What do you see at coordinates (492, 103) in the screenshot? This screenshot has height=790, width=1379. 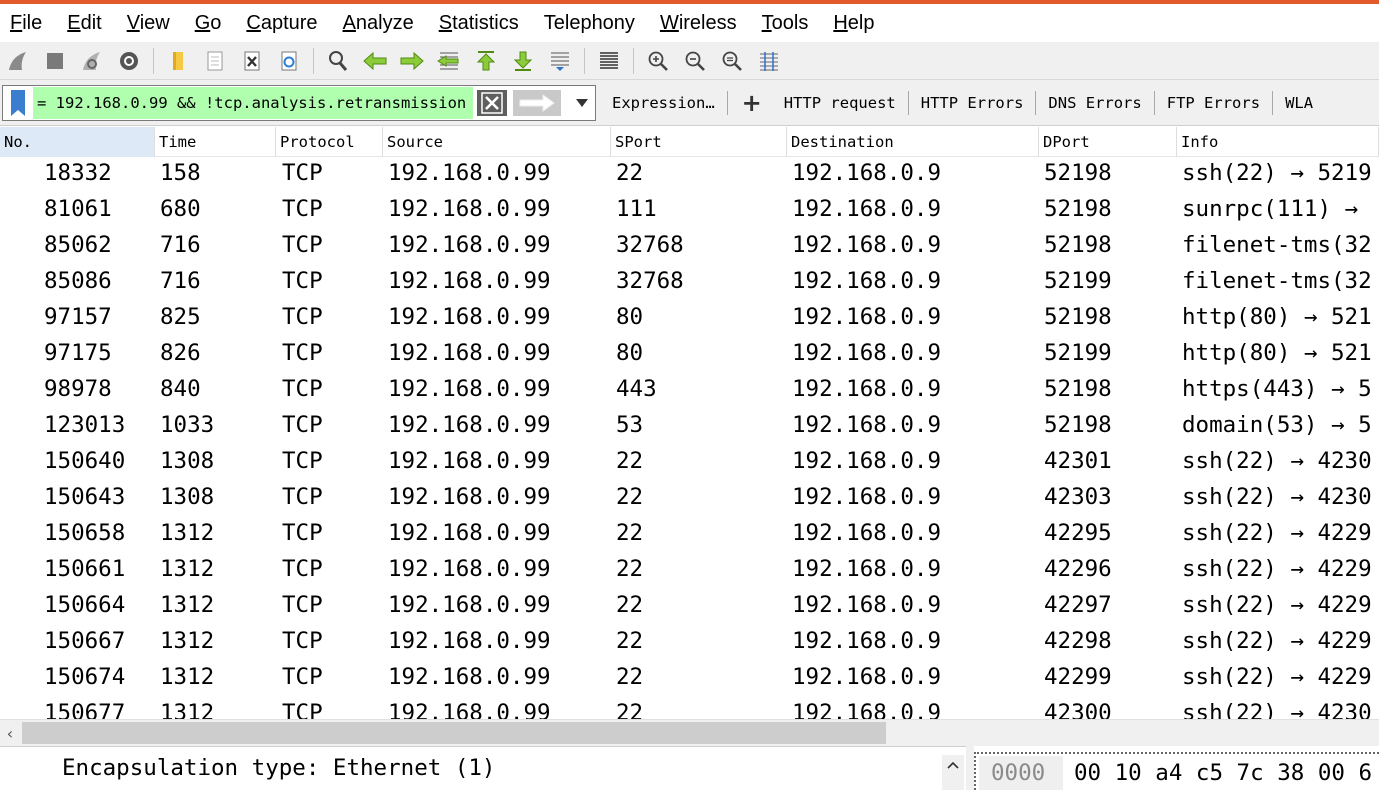 I see `clear-filter-icon` at bounding box center [492, 103].